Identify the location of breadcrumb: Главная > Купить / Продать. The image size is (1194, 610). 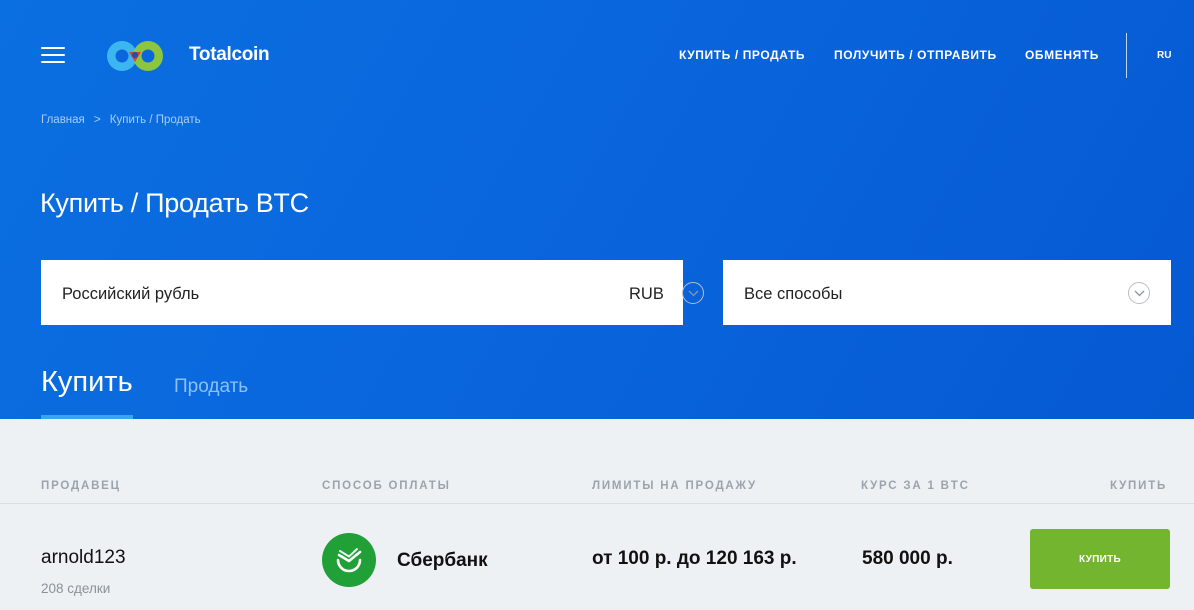
(121, 119).